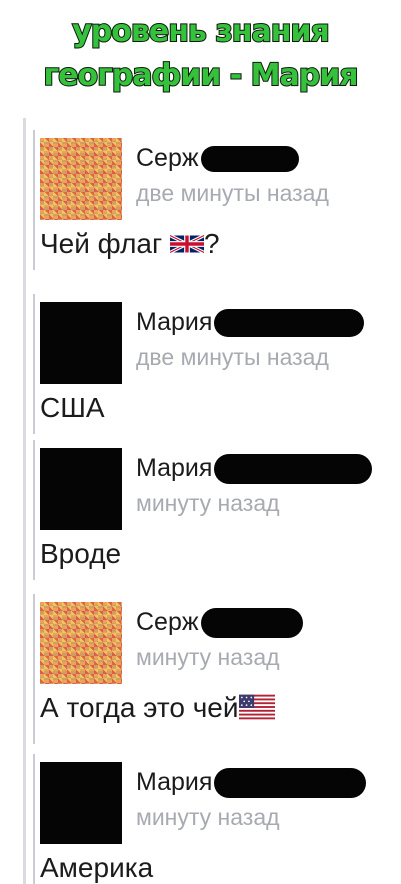  What do you see at coordinates (186, 244) in the screenshot?
I see `uk-flag-emoji` at bounding box center [186, 244].